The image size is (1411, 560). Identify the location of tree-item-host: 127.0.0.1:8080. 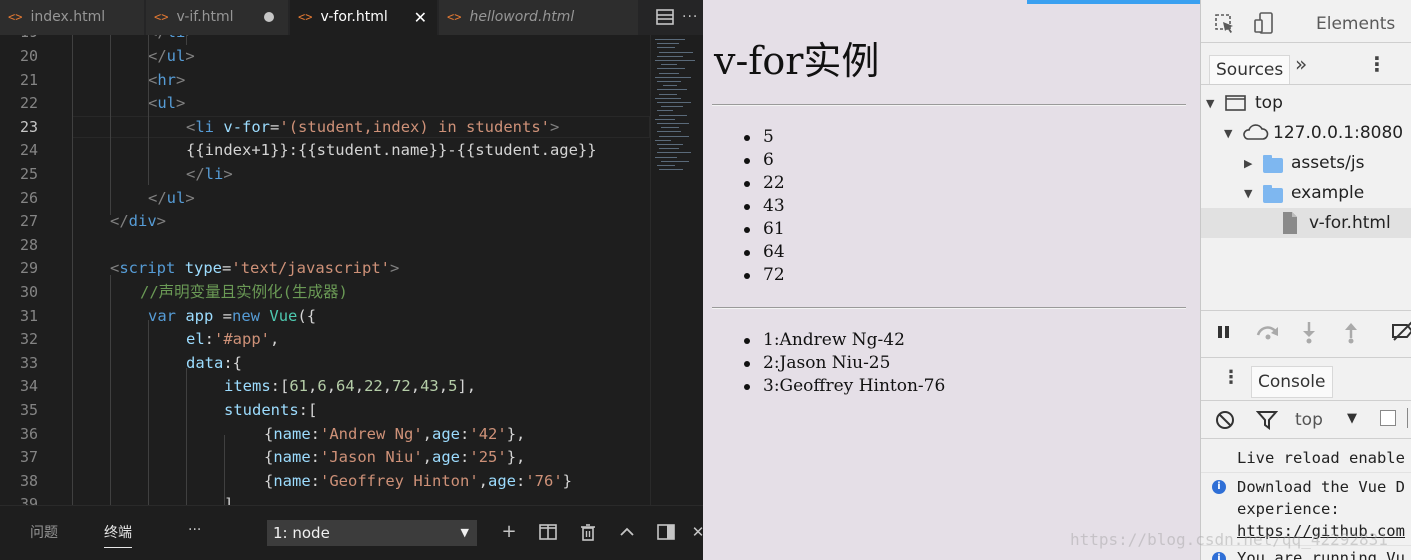
(1338, 133).